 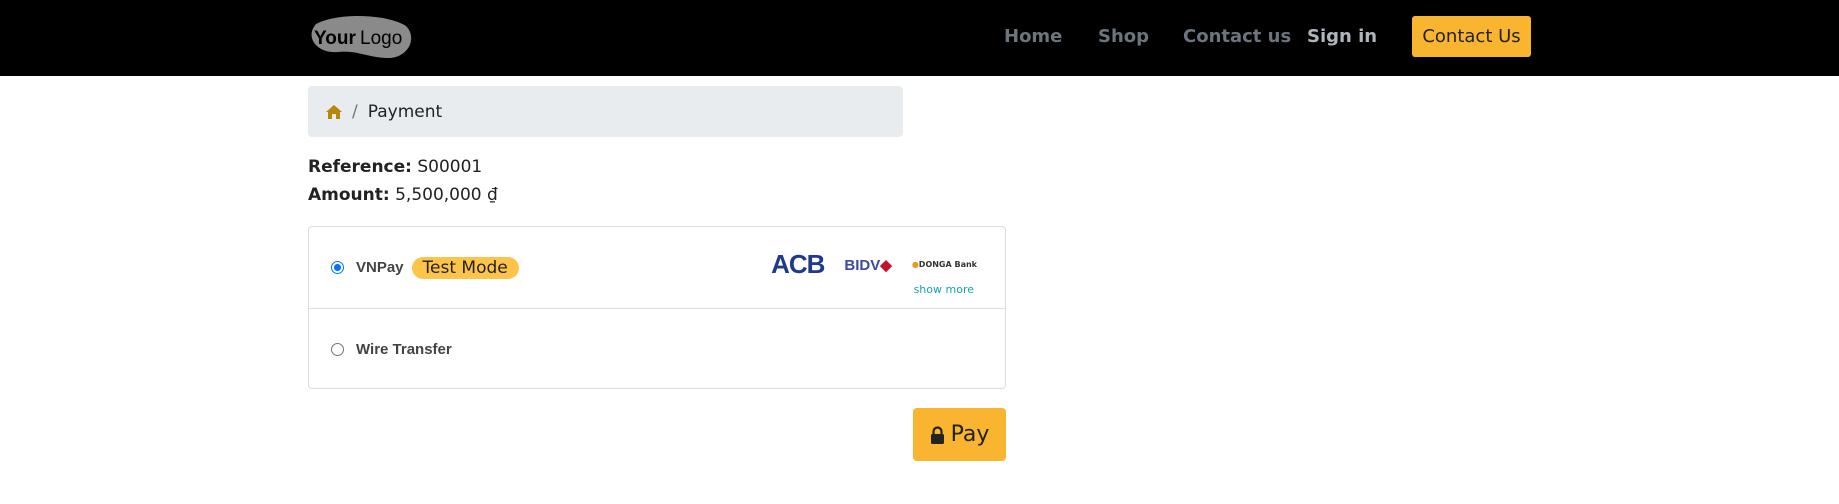 What do you see at coordinates (446, 195) in the screenshot?
I see `amount-value: 5,500,000 ₫` at bounding box center [446, 195].